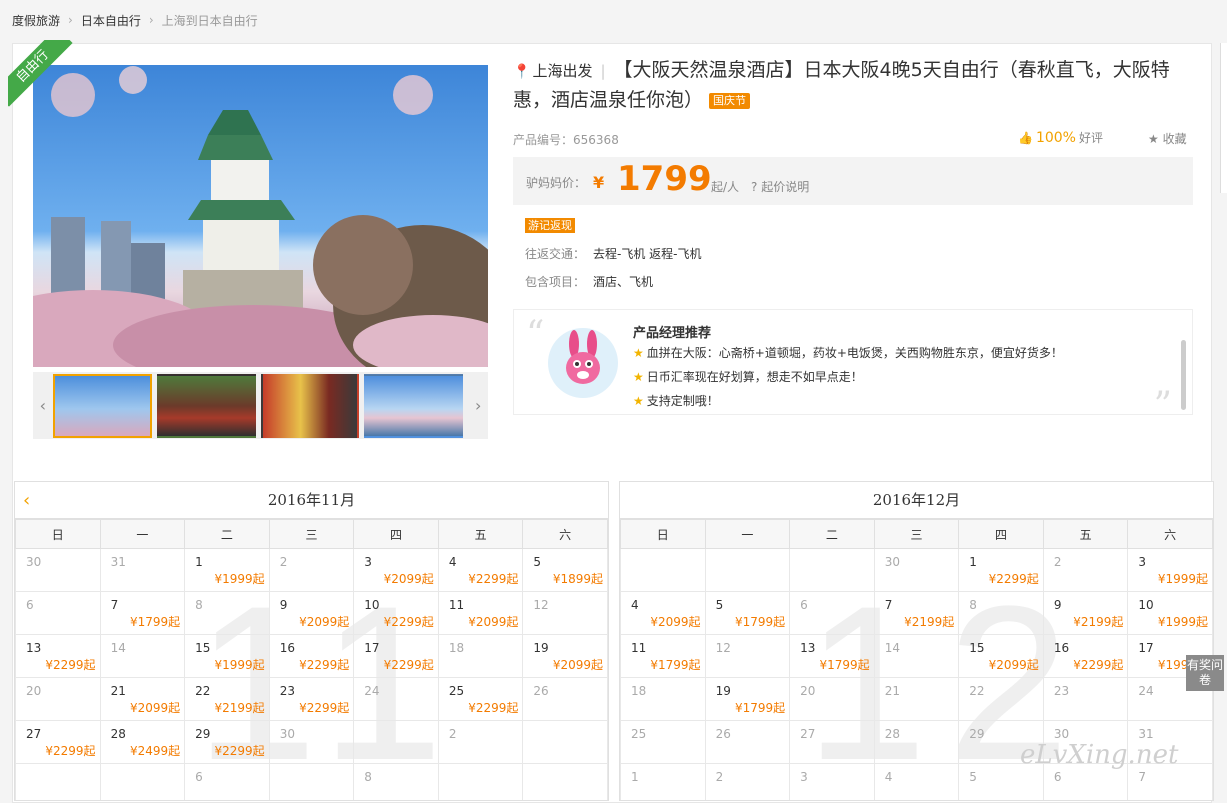 Image resolution: width=1227 pixels, height=803 pixels. What do you see at coordinates (142, 613) in the screenshot?
I see `calendar-day-cell: 7 ¥1799起` at bounding box center [142, 613].